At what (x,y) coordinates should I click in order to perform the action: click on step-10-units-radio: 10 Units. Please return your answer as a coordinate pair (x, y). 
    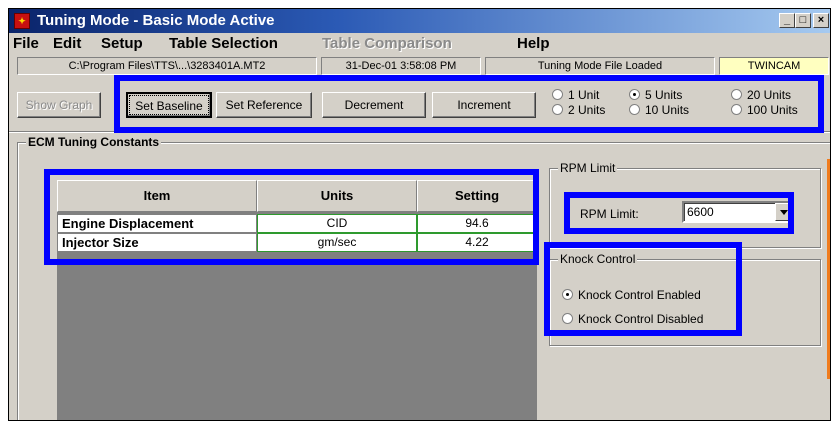
    Looking at the image, I should click on (659, 110).